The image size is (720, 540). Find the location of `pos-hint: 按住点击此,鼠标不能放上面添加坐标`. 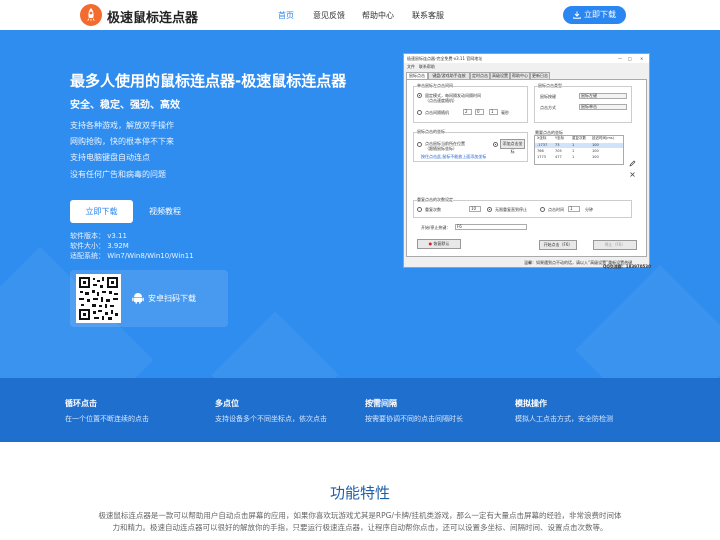

pos-hint: 按住点击此,鼠标不能放上面添加坐标 is located at coordinates (454, 156).